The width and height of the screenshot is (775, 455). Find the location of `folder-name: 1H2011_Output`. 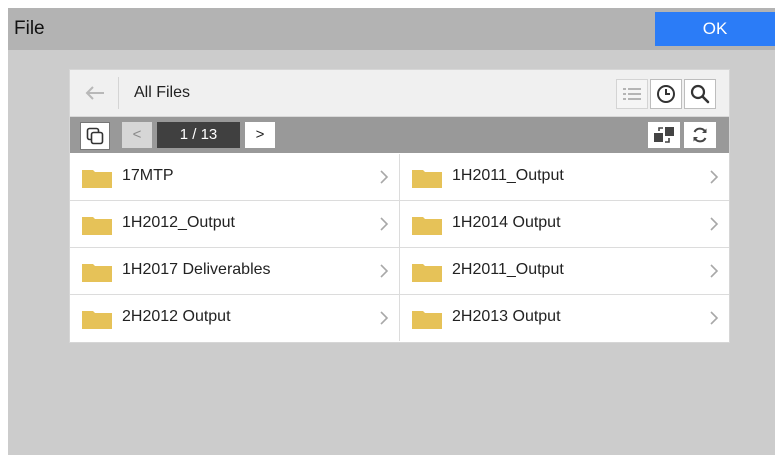

folder-name: 1H2011_Output is located at coordinates (508, 175).